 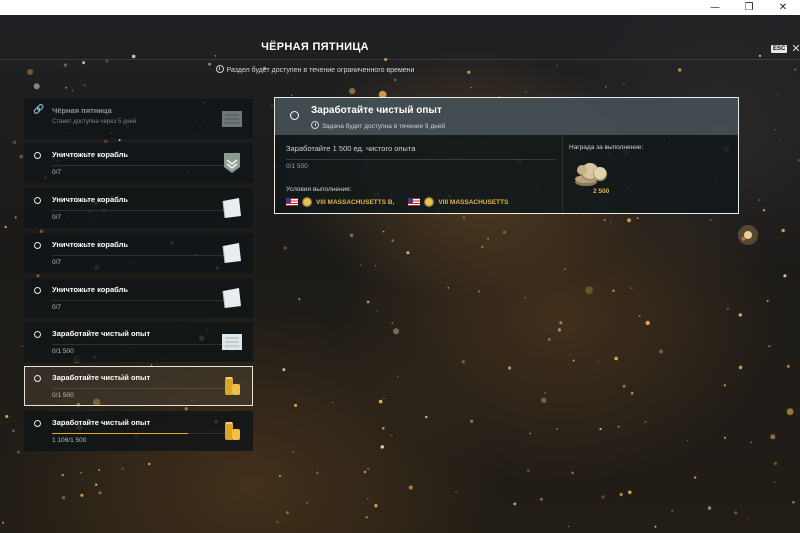 I want to click on task-availability-text: Задача будет доступна в течение 9 дней, so click(x=383, y=126).